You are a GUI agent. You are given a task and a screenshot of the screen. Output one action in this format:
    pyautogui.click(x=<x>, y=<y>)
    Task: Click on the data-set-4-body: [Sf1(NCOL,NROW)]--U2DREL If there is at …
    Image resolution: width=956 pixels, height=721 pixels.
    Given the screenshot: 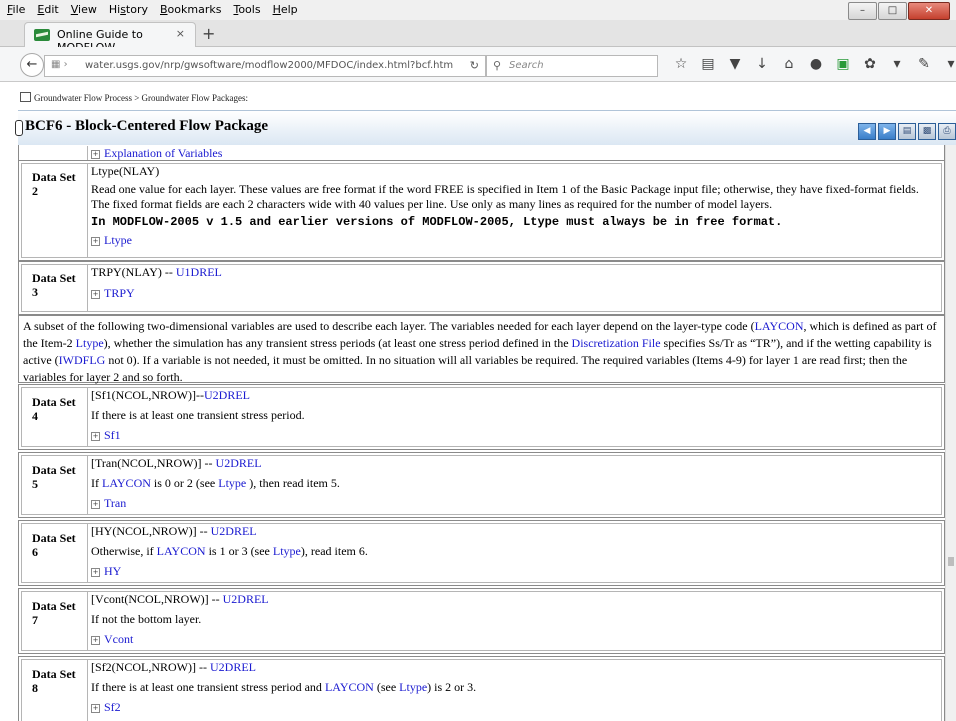 What is the action you would take?
    pyautogui.click(x=512, y=417)
    